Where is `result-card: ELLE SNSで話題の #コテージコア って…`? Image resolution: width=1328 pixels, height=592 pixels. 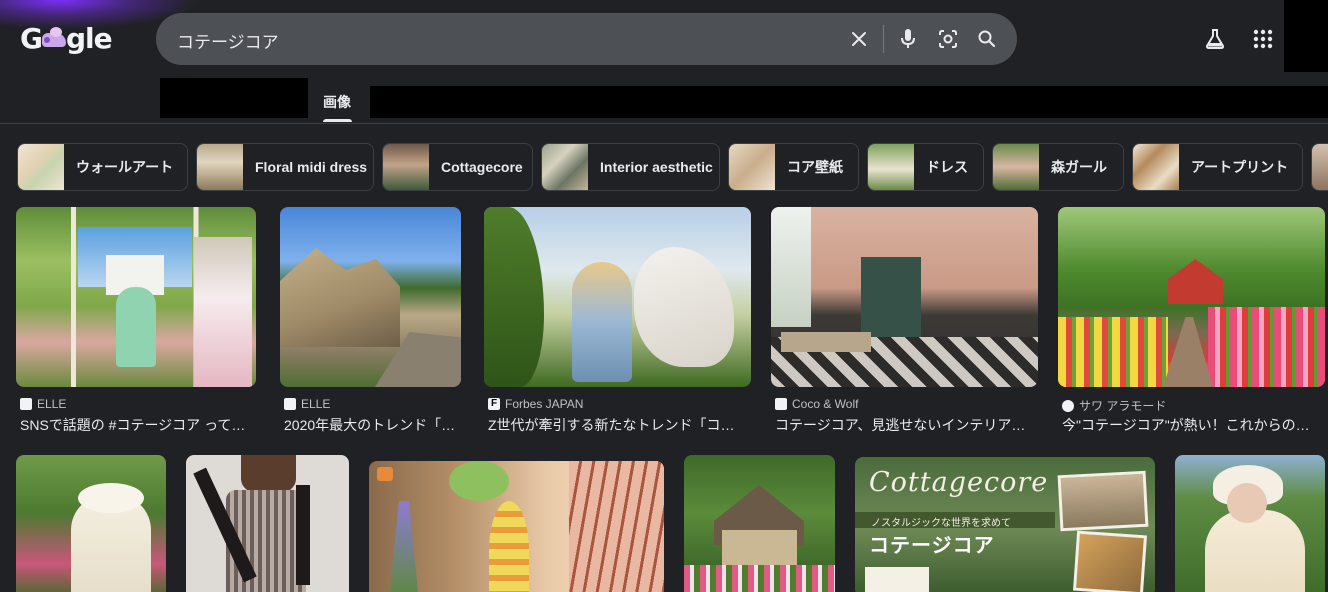 result-card: ELLE SNSで話題の #コテージコア って… is located at coordinates (136, 321).